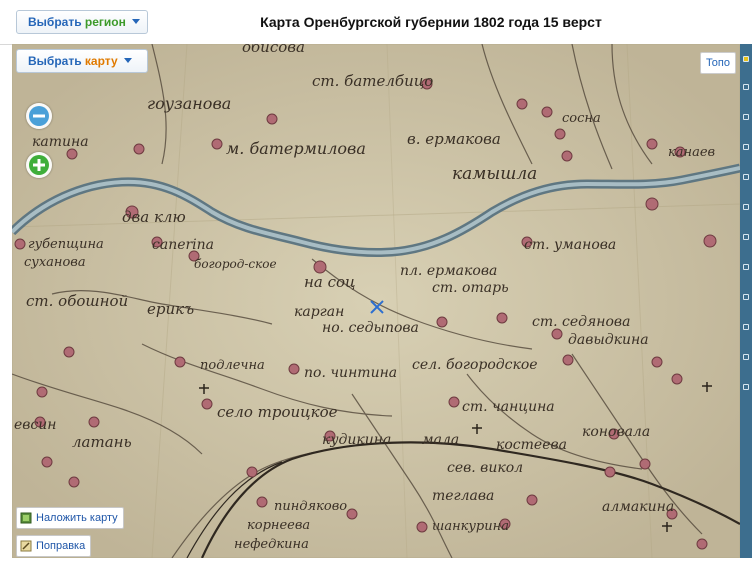  Describe the element at coordinates (475, 365) in the screenshot. I see `map-label: сел. богородское` at that location.